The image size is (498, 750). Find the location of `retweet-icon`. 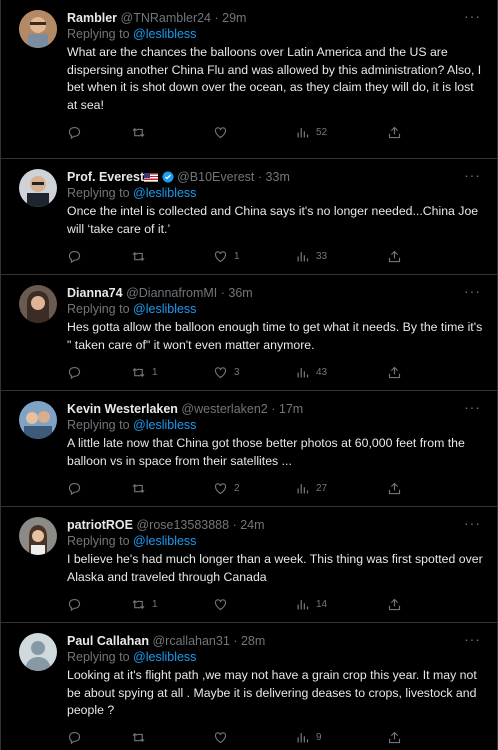

retweet-icon is located at coordinates (138, 604).